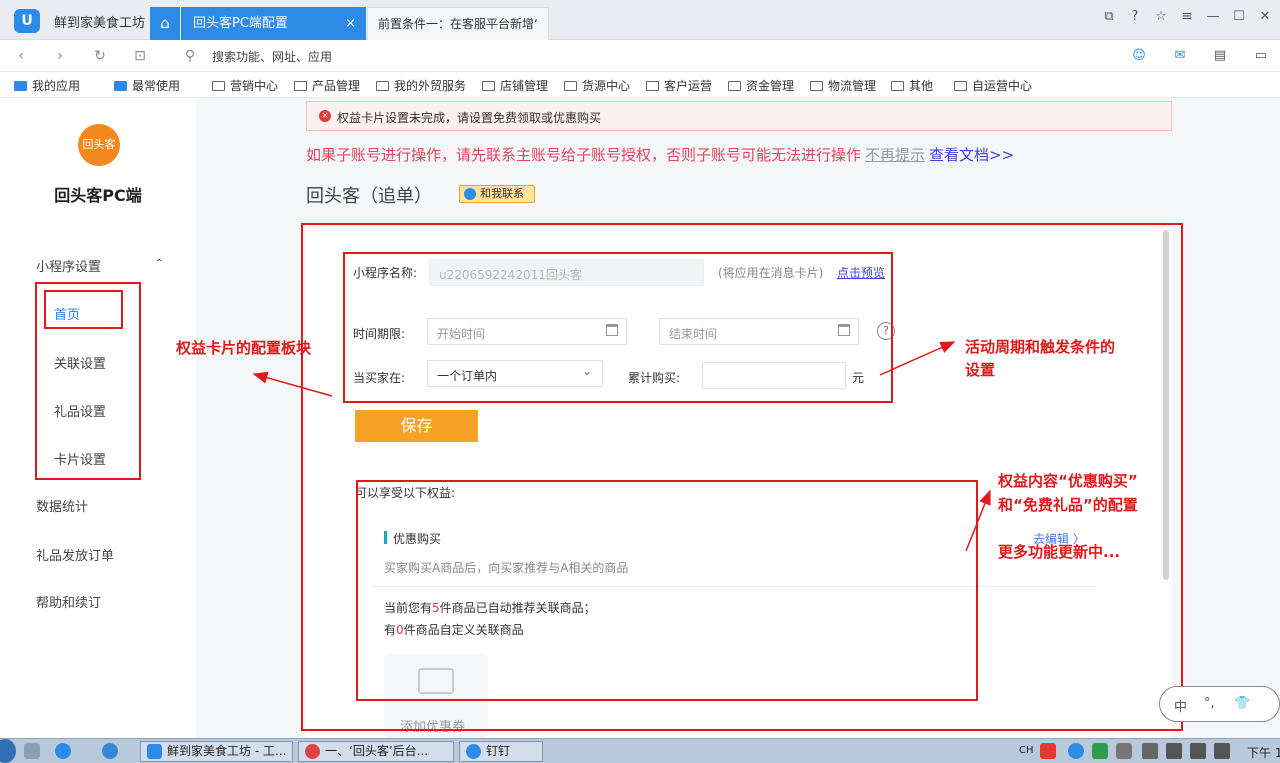 This screenshot has width=1280, height=763. What do you see at coordinates (515, 85) in the screenshot?
I see `bookmark-shop: 店铺管理` at bounding box center [515, 85].